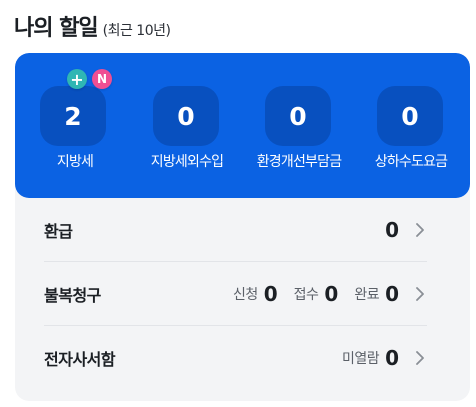 This screenshot has height=407, width=476. I want to click on stat-water-fee-value: 0, so click(410, 116).